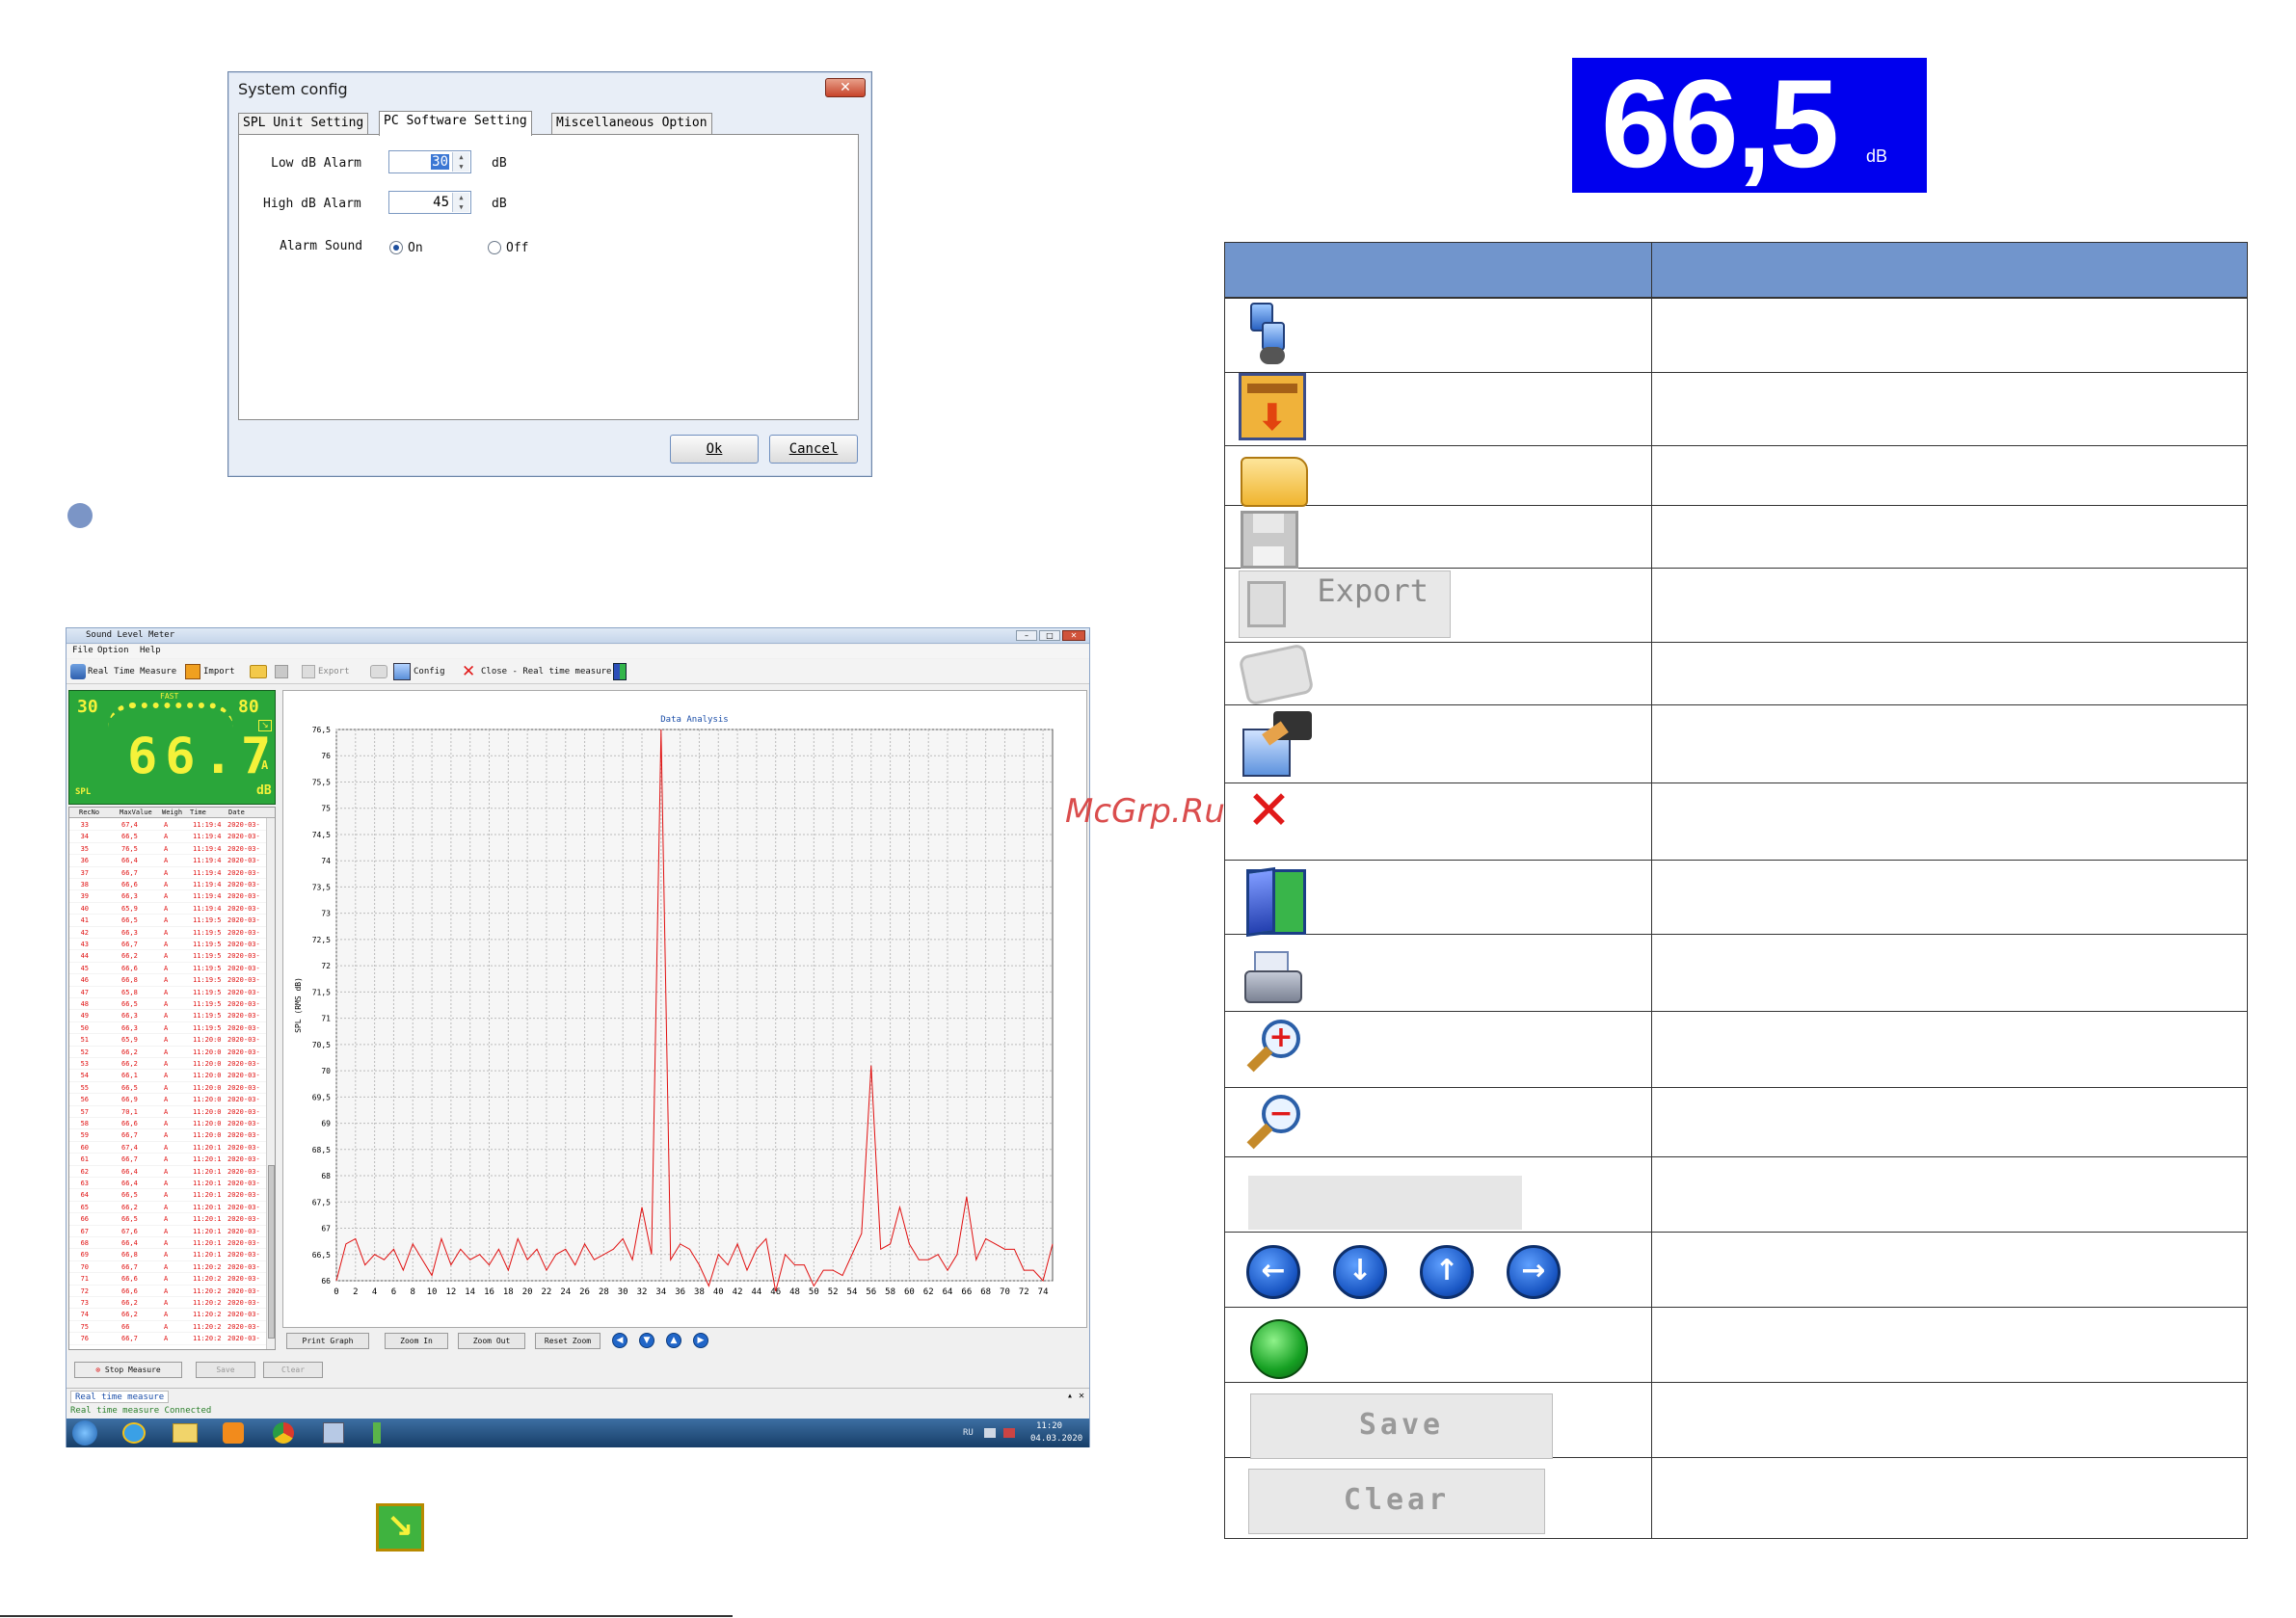  What do you see at coordinates (271, 1252) in the screenshot?
I see `scrollbar-thumb` at bounding box center [271, 1252].